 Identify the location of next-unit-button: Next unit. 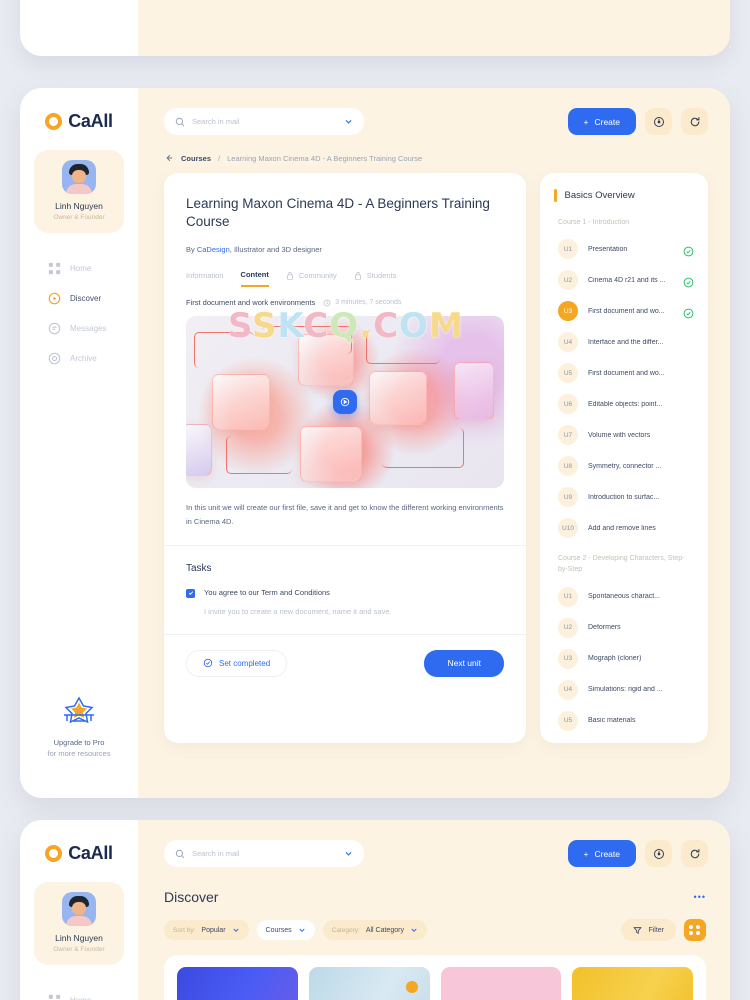
(464, 663).